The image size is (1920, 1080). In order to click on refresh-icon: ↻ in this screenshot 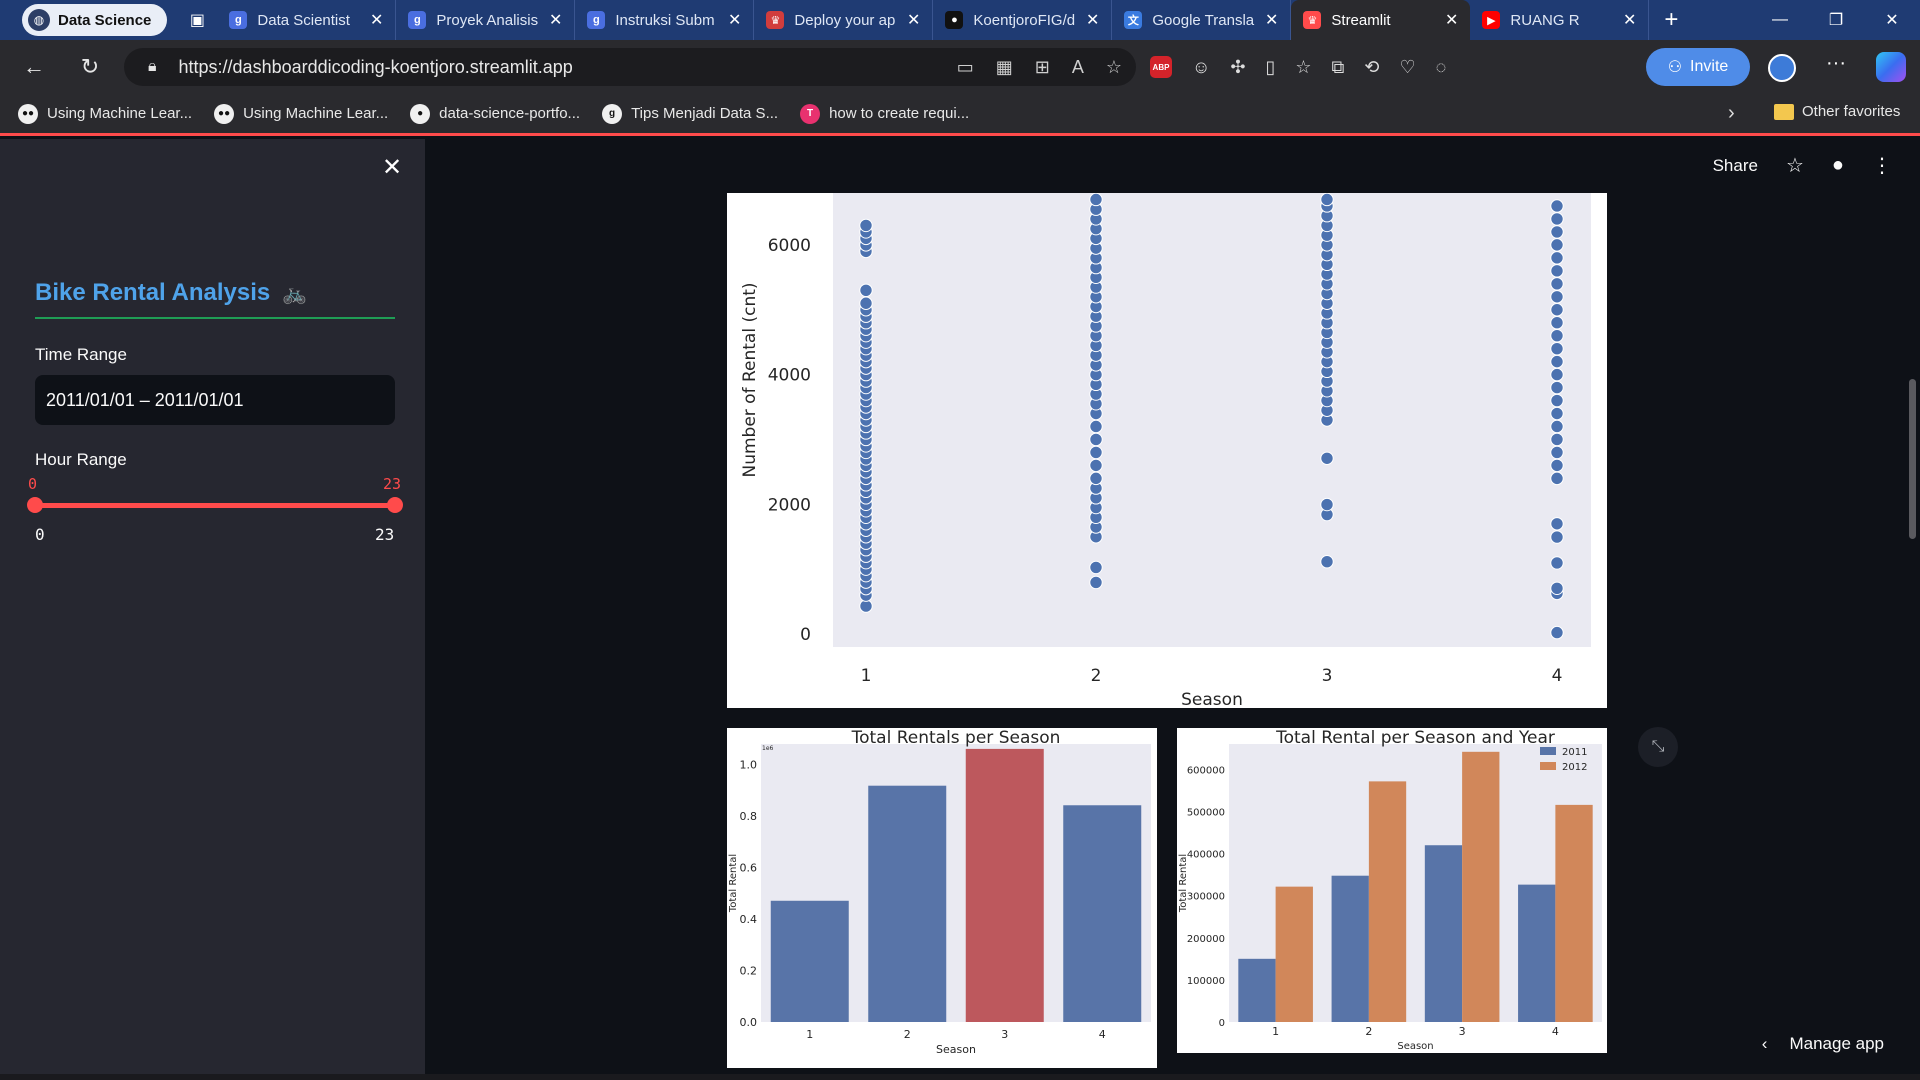, I will do `click(90, 67)`.